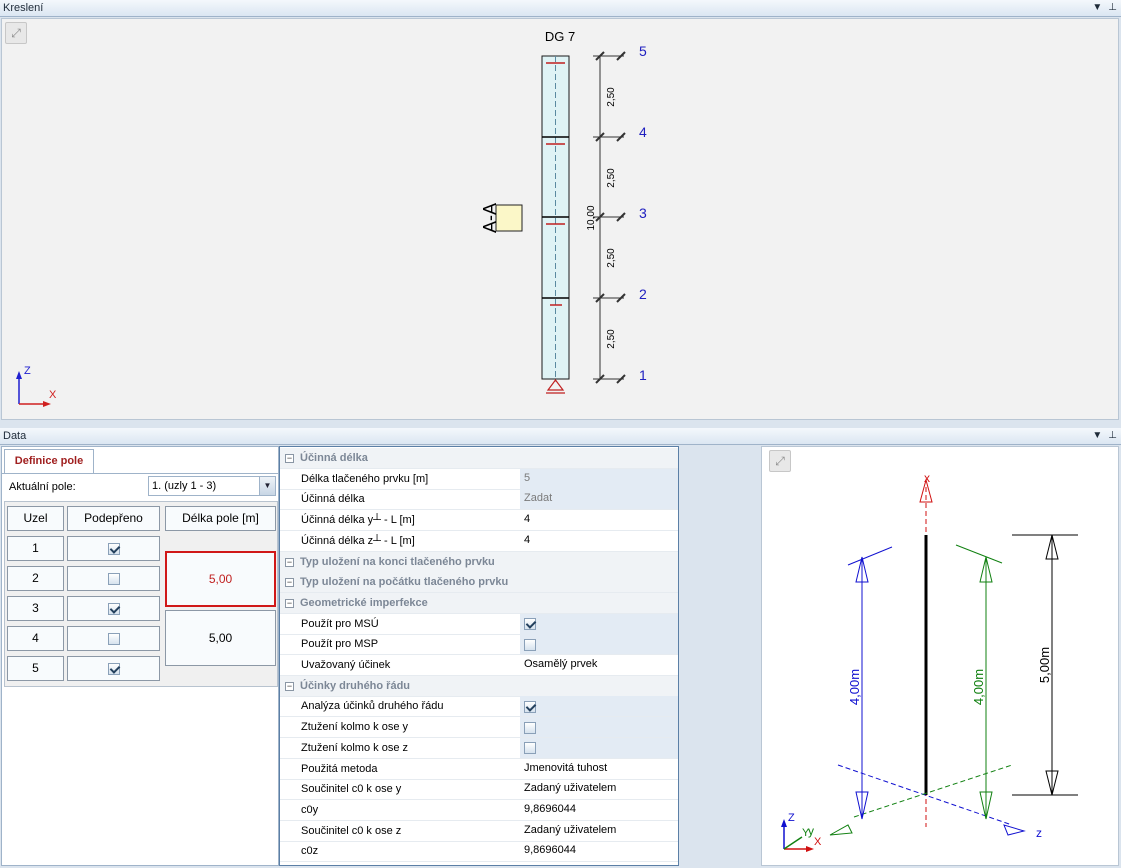 The image size is (1121, 868). Describe the element at coordinates (310, 809) in the screenshot. I see `property-label: c0y` at that location.